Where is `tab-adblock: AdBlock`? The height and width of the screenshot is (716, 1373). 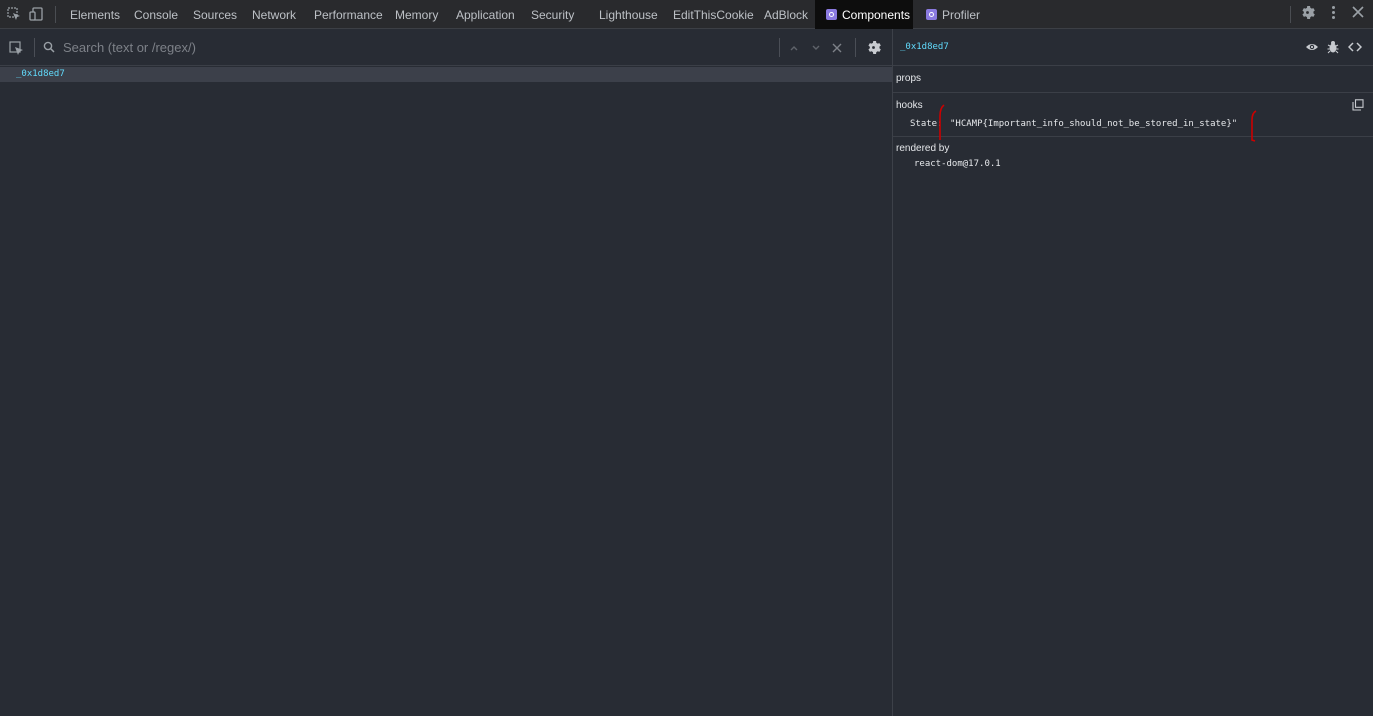 tab-adblock: AdBlock is located at coordinates (786, 14).